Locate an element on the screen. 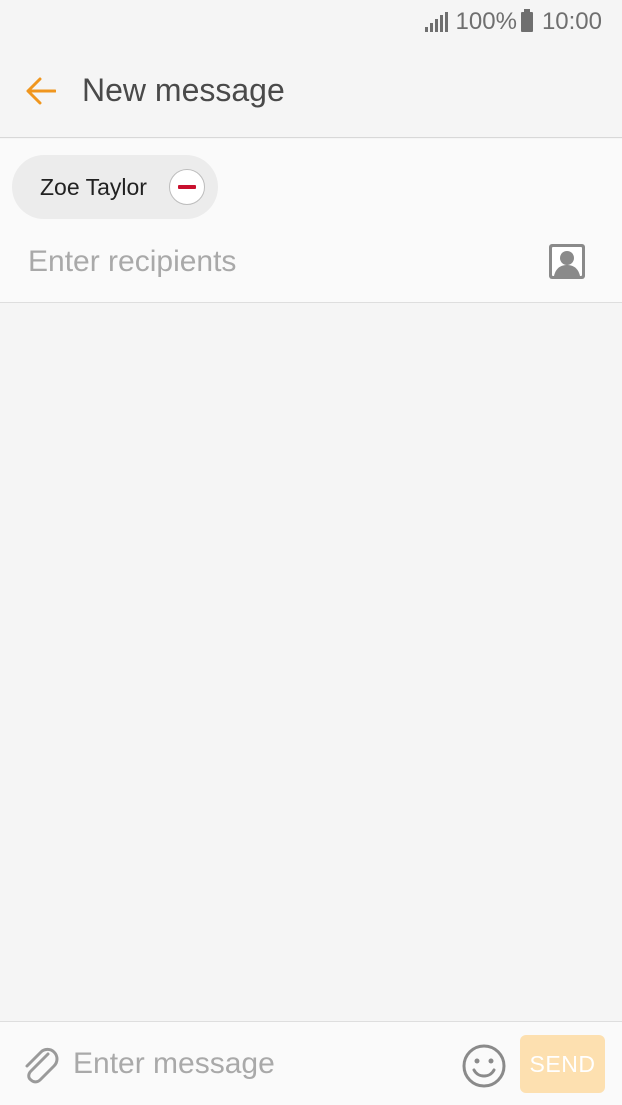 The height and width of the screenshot is (1105, 622). remove-recipient-button is located at coordinates (187, 187).